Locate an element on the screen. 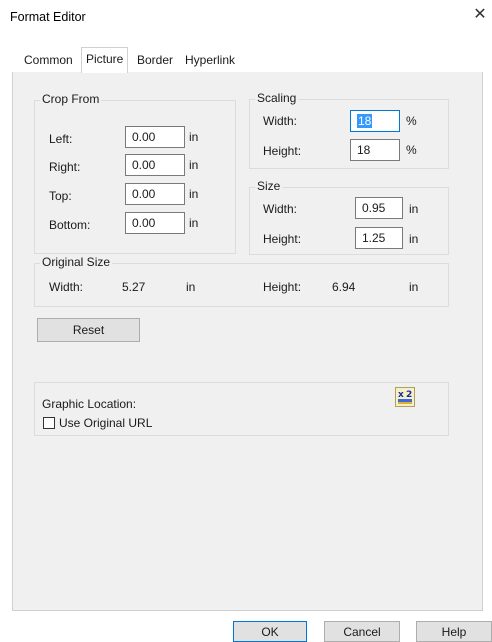 The image size is (492, 642). size-height-input: 1.25 is located at coordinates (379, 238).